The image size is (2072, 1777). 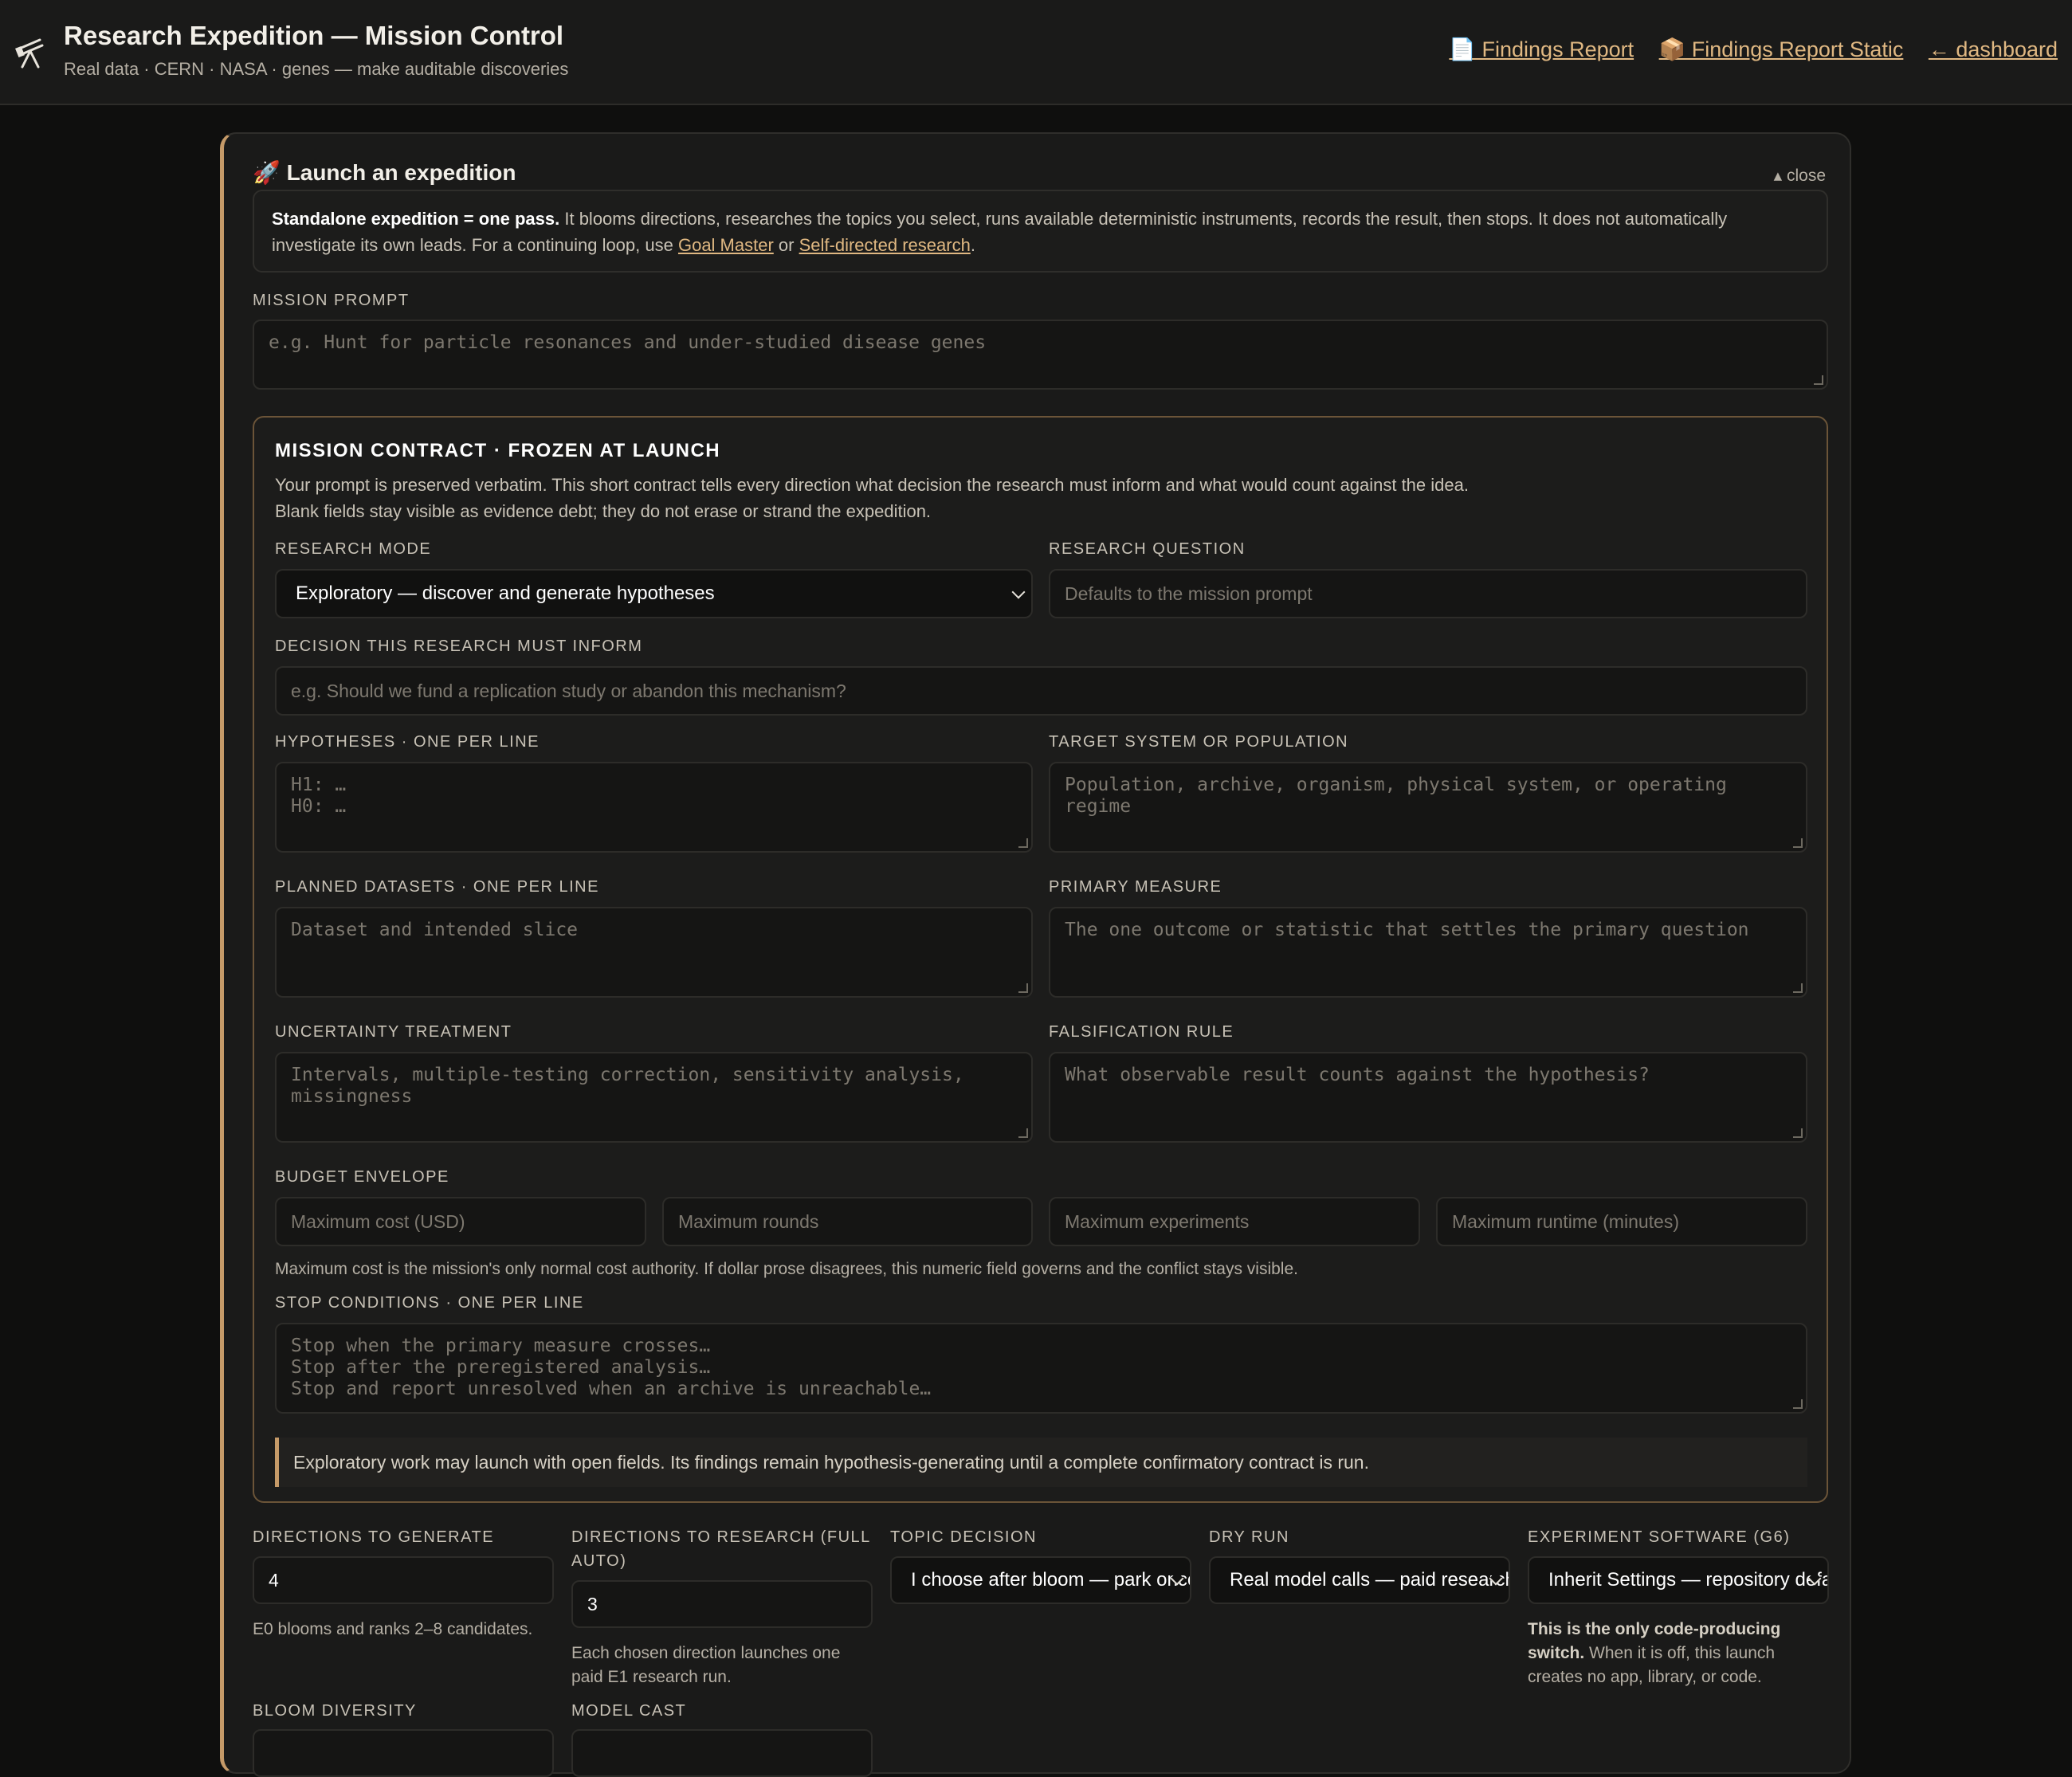 I want to click on target-label: TARGET SYSTEM OR POPULATION, so click(x=1199, y=742).